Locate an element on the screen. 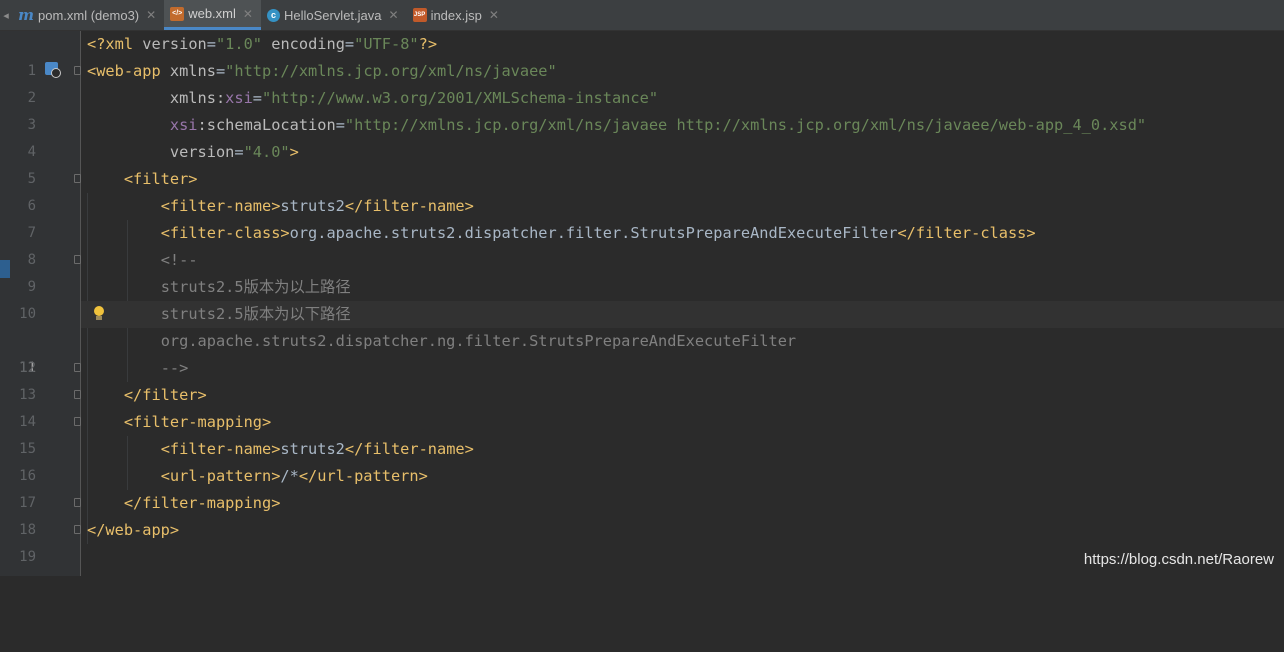  line-number: 19 is located at coordinates (27, 557).